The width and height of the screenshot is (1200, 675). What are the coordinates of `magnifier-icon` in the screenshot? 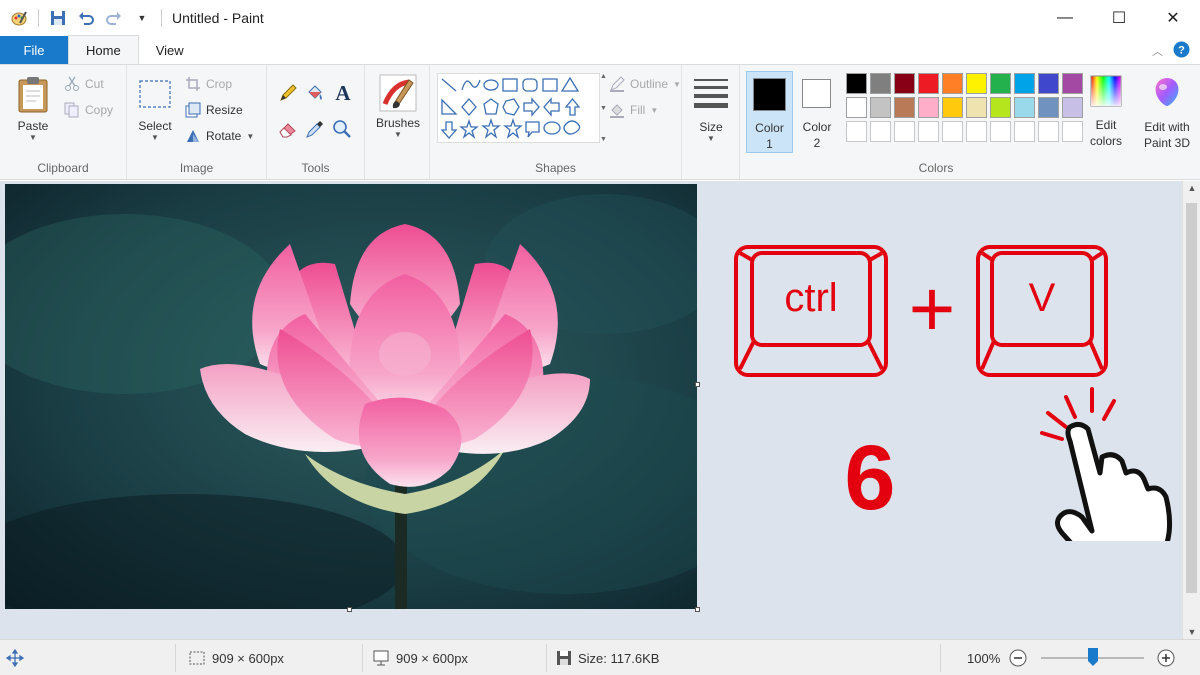 It's located at (342, 130).